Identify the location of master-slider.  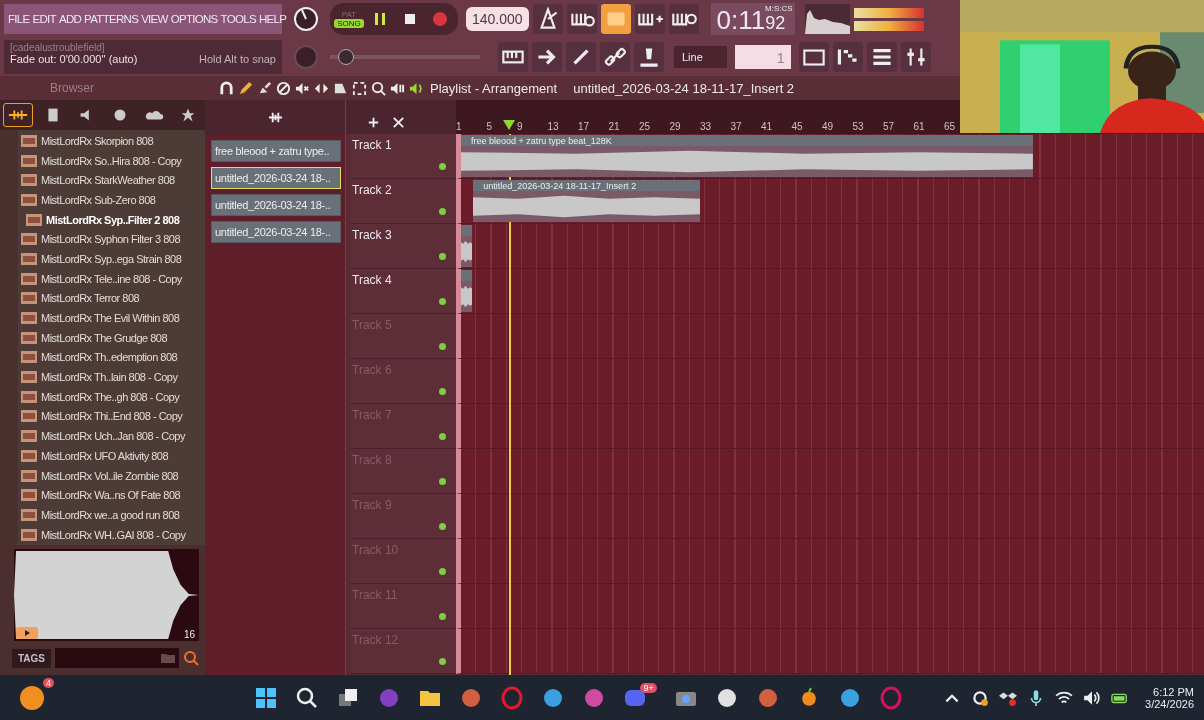
(405, 57).